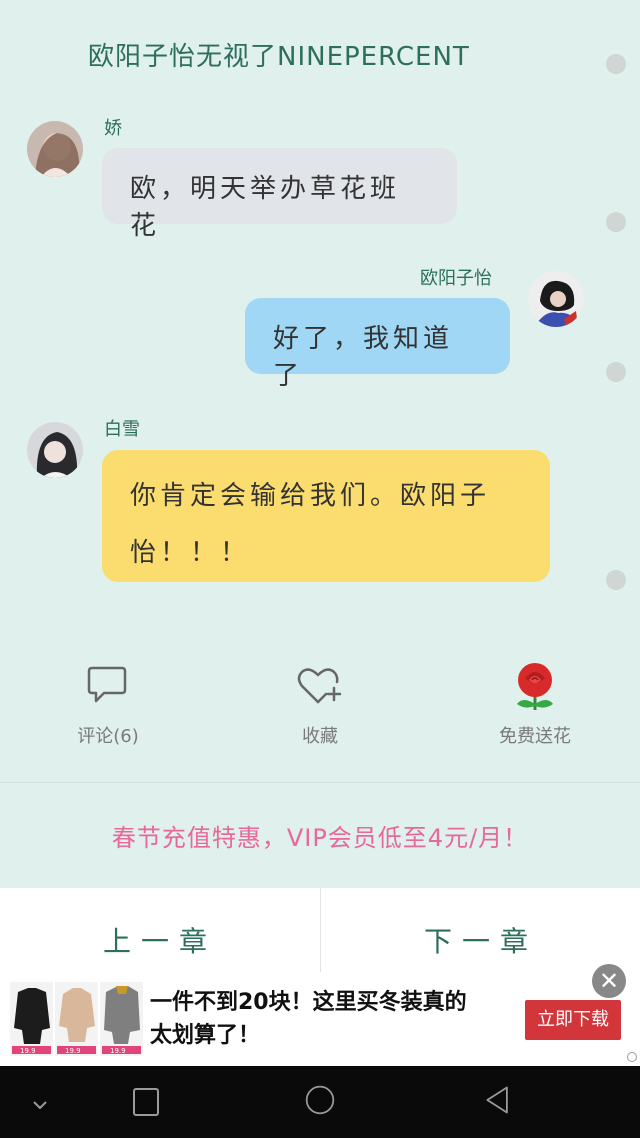  I want to click on comment-label: 评论(6), so click(108, 736).